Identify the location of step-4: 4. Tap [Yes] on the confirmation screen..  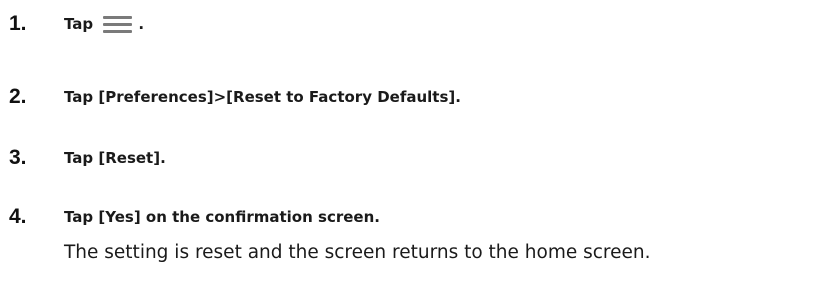
(413, 217).